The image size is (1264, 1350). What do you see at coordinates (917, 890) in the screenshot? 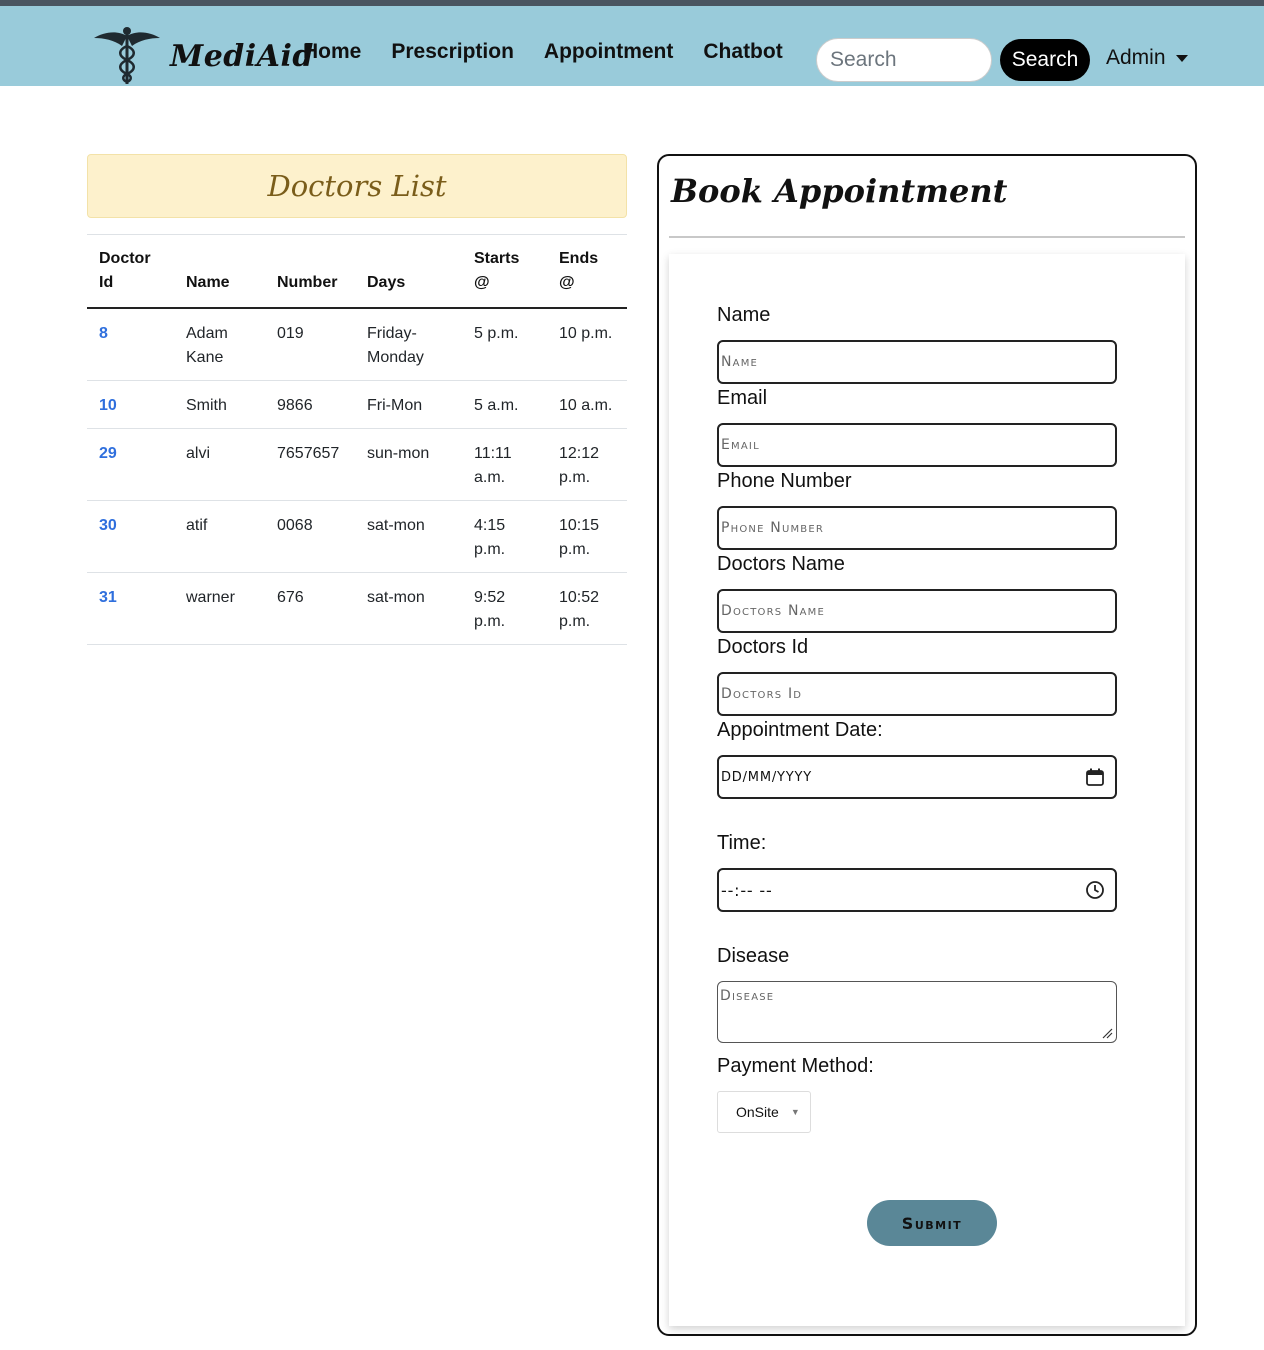
I see `time-field: --:-- --` at bounding box center [917, 890].